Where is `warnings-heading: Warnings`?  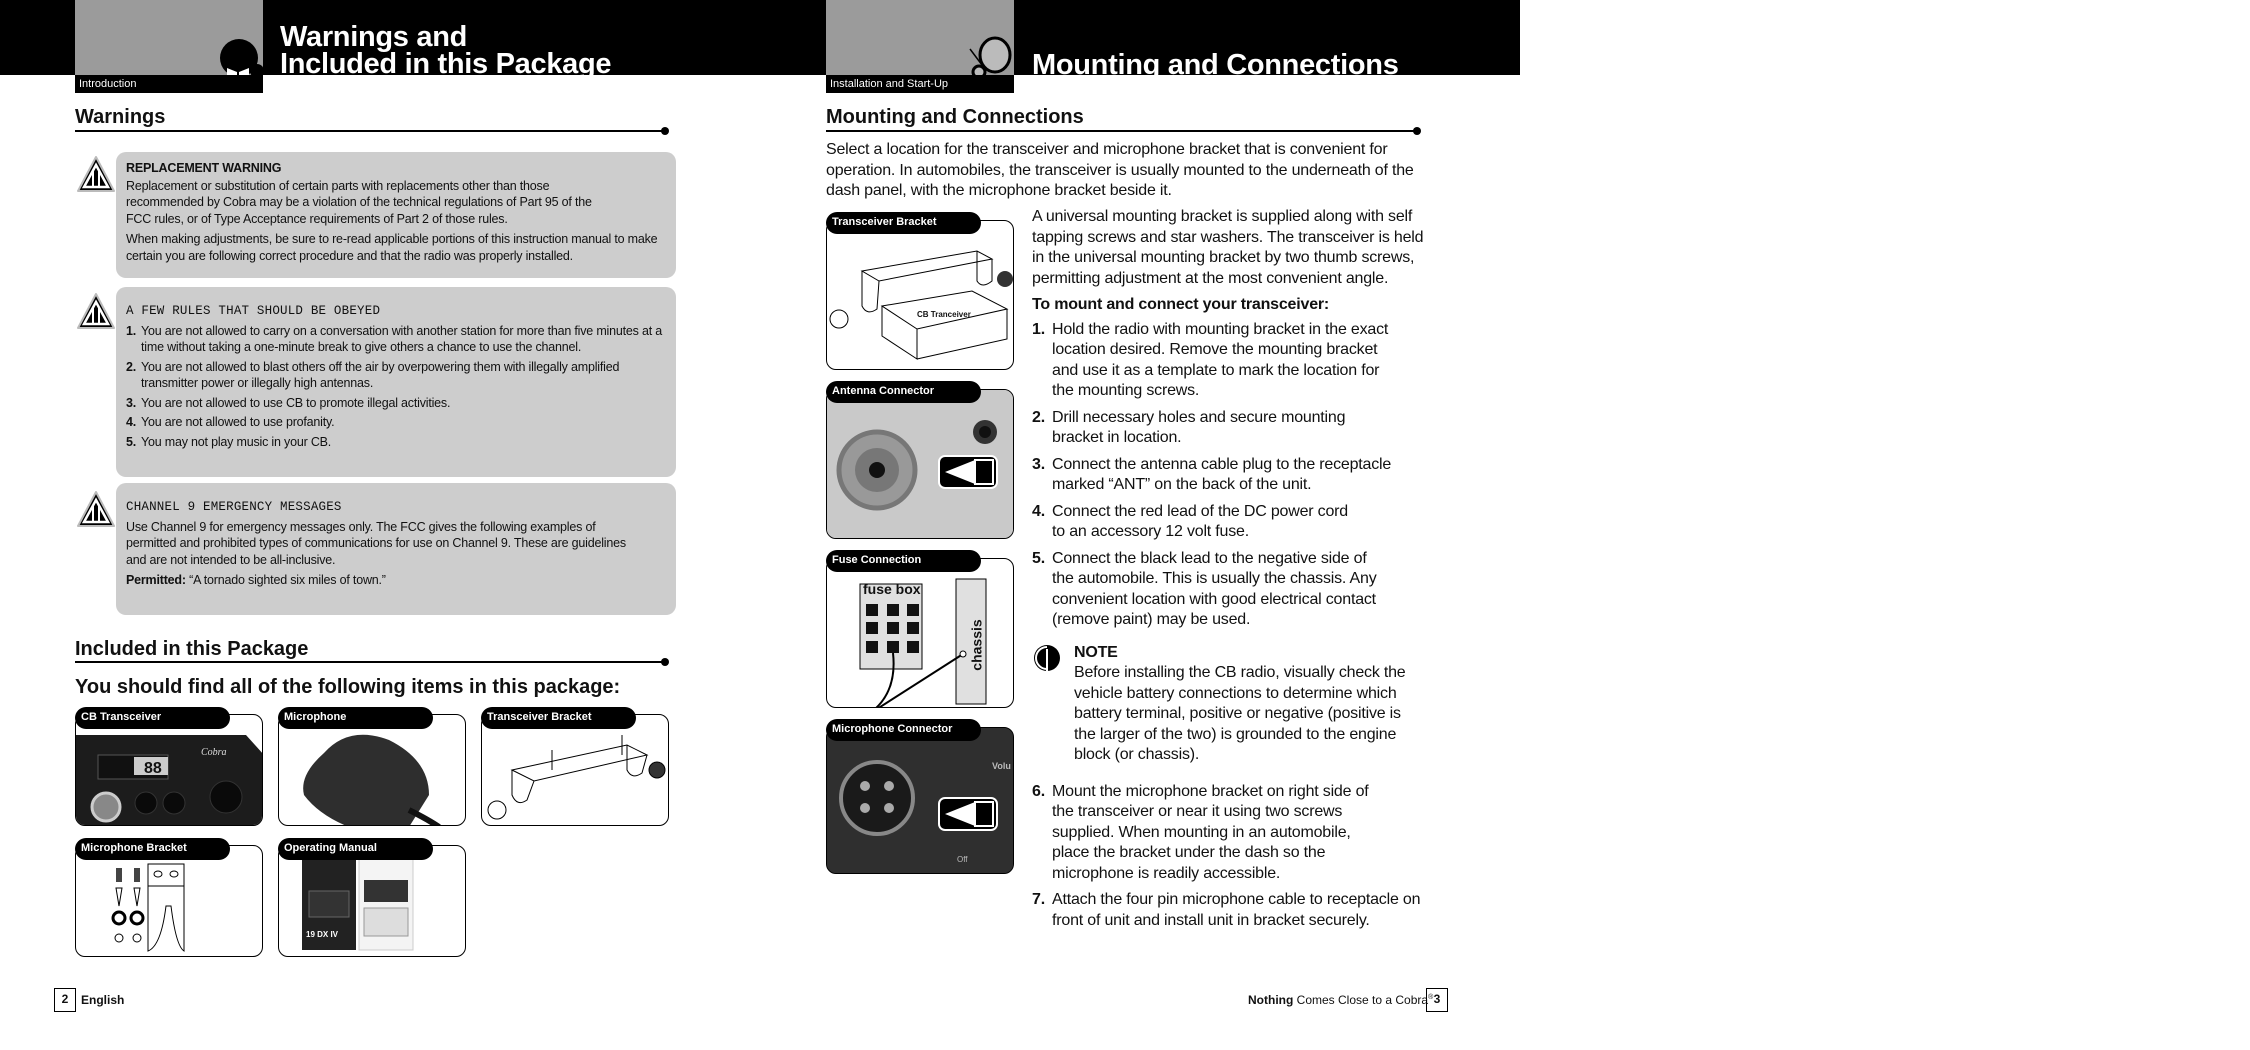 warnings-heading: Warnings is located at coordinates (120, 117).